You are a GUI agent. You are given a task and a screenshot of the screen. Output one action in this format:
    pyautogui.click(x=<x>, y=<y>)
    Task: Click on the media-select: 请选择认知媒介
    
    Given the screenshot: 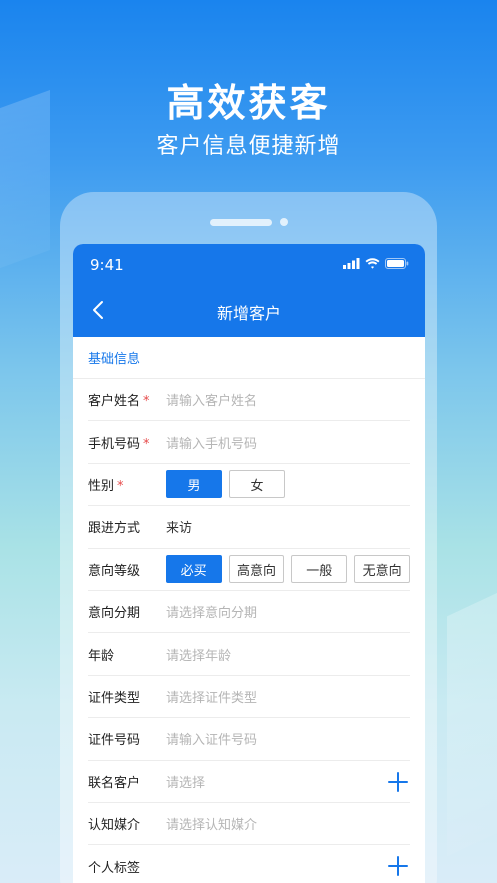 What is the action you would take?
    pyautogui.click(x=211, y=823)
    